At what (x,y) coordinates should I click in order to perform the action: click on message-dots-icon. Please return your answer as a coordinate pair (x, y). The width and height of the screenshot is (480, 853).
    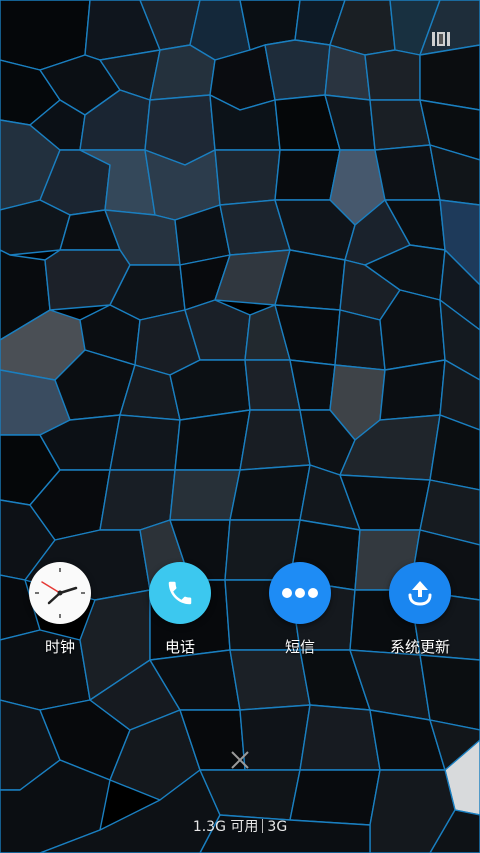
    Looking at the image, I should click on (300, 593).